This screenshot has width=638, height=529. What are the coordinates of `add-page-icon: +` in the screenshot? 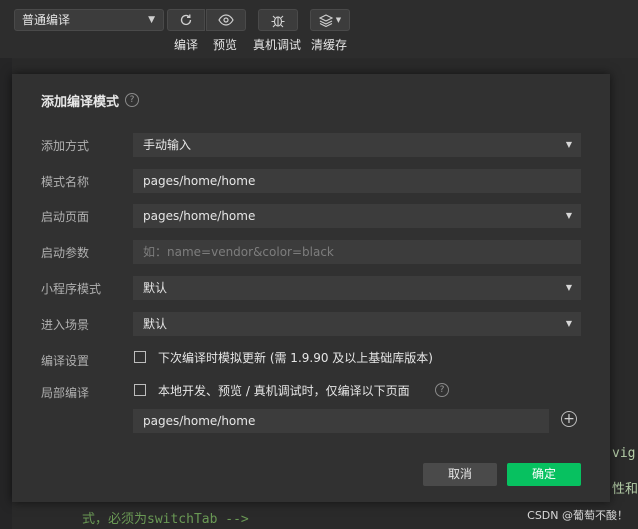 It's located at (569, 419).